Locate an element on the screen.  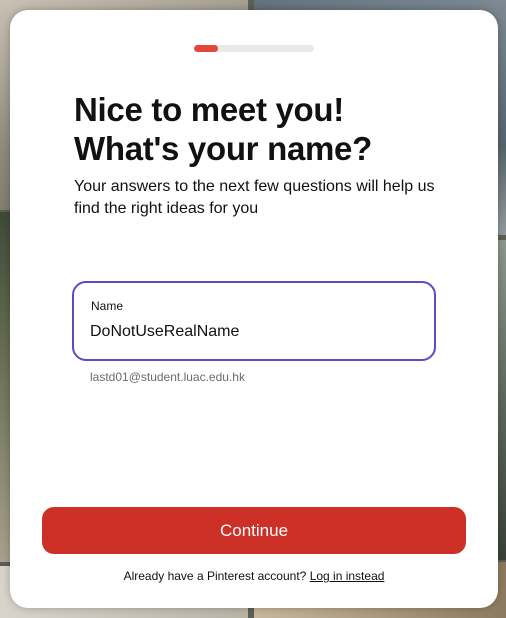
continue-button: Continue is located at coordinates (254, 530).